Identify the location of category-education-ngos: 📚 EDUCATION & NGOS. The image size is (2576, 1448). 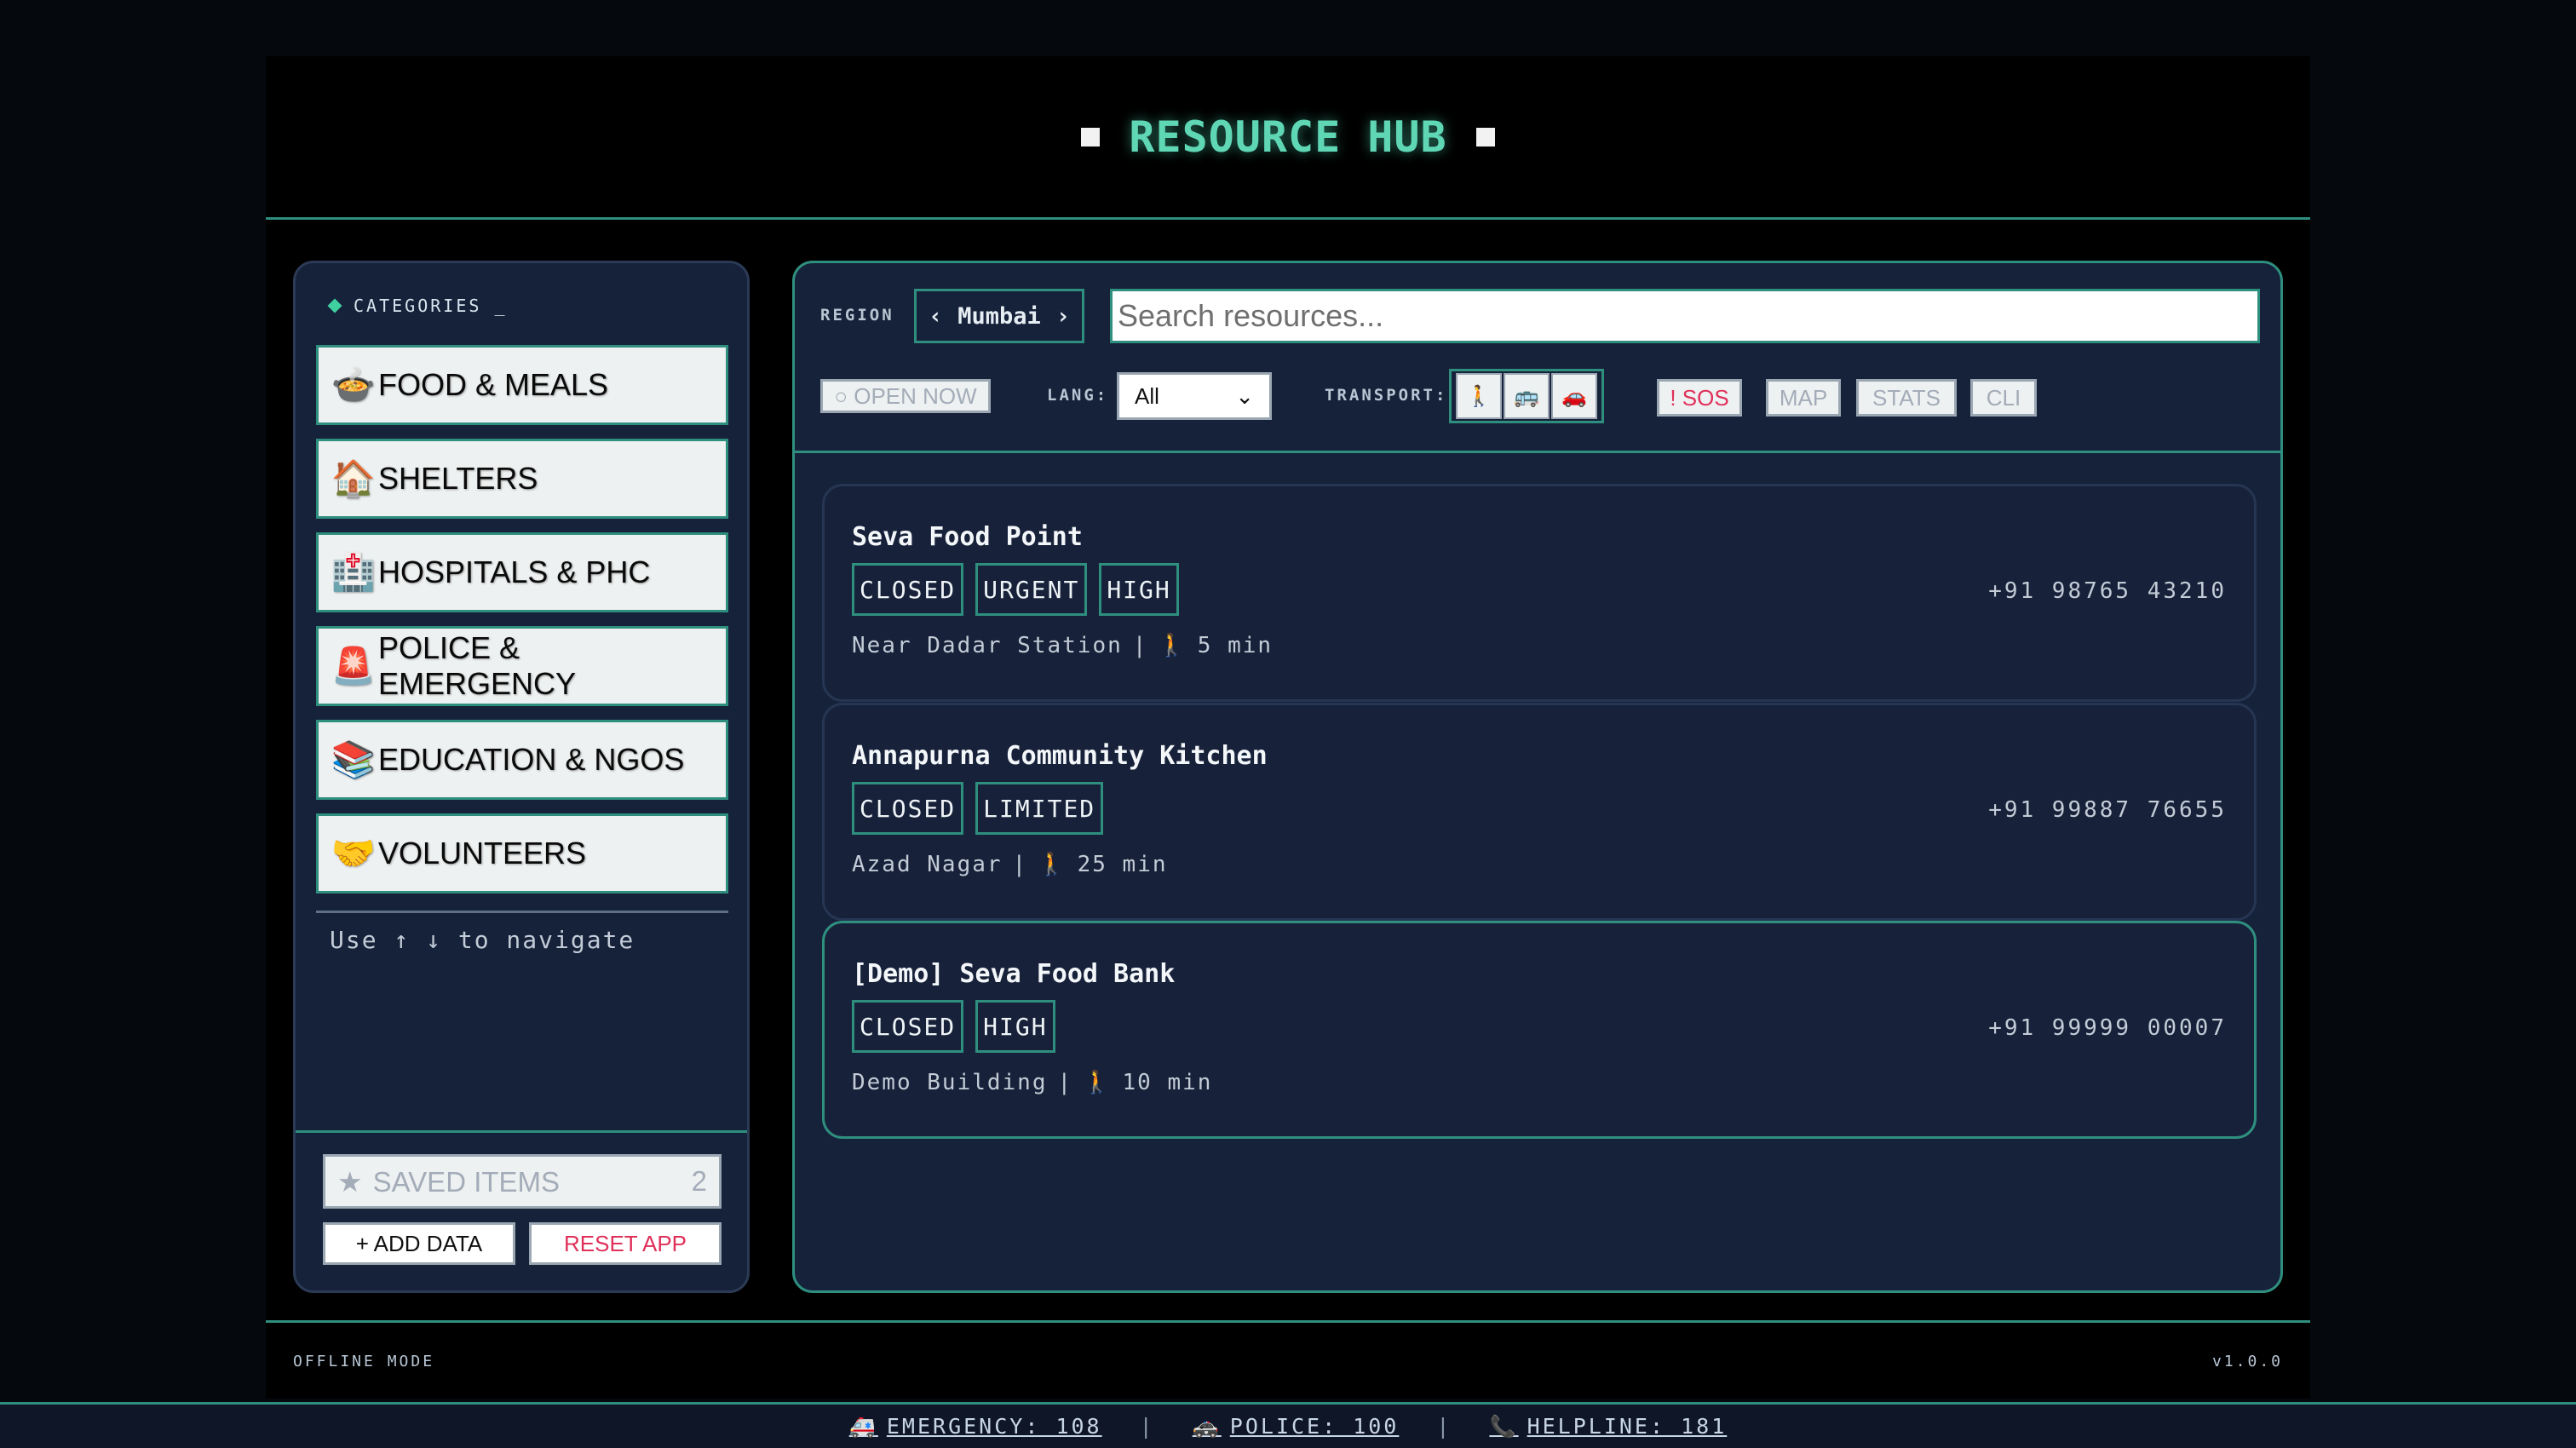
(522, 760).